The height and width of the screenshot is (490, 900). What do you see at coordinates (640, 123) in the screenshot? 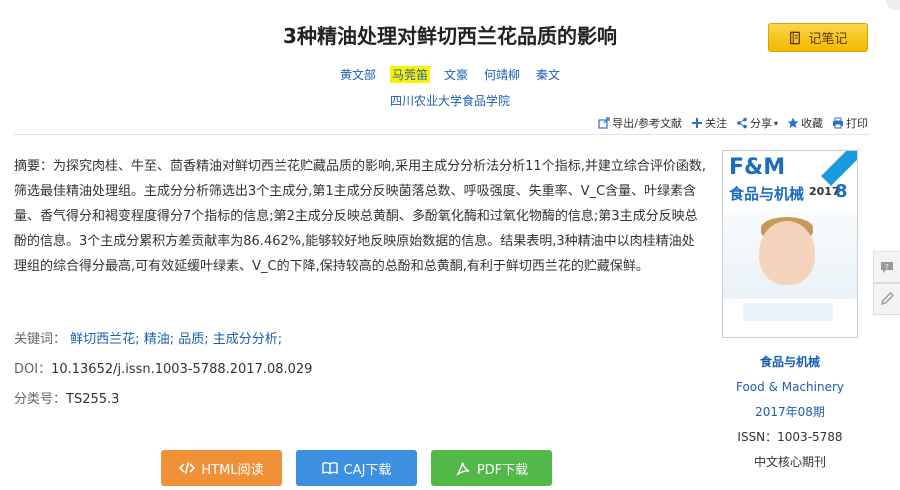
I see `export-citation-button: 导出/参考文献` at bounding box center [640, 123].